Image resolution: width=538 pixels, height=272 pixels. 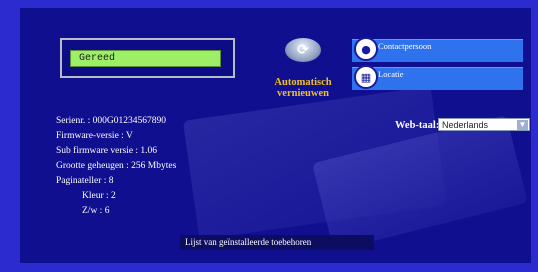 What do you see at coordinates (417, 125) in the screenshot?
I see `web-language-label: Web-taal:` at bounding box center [417, 125].